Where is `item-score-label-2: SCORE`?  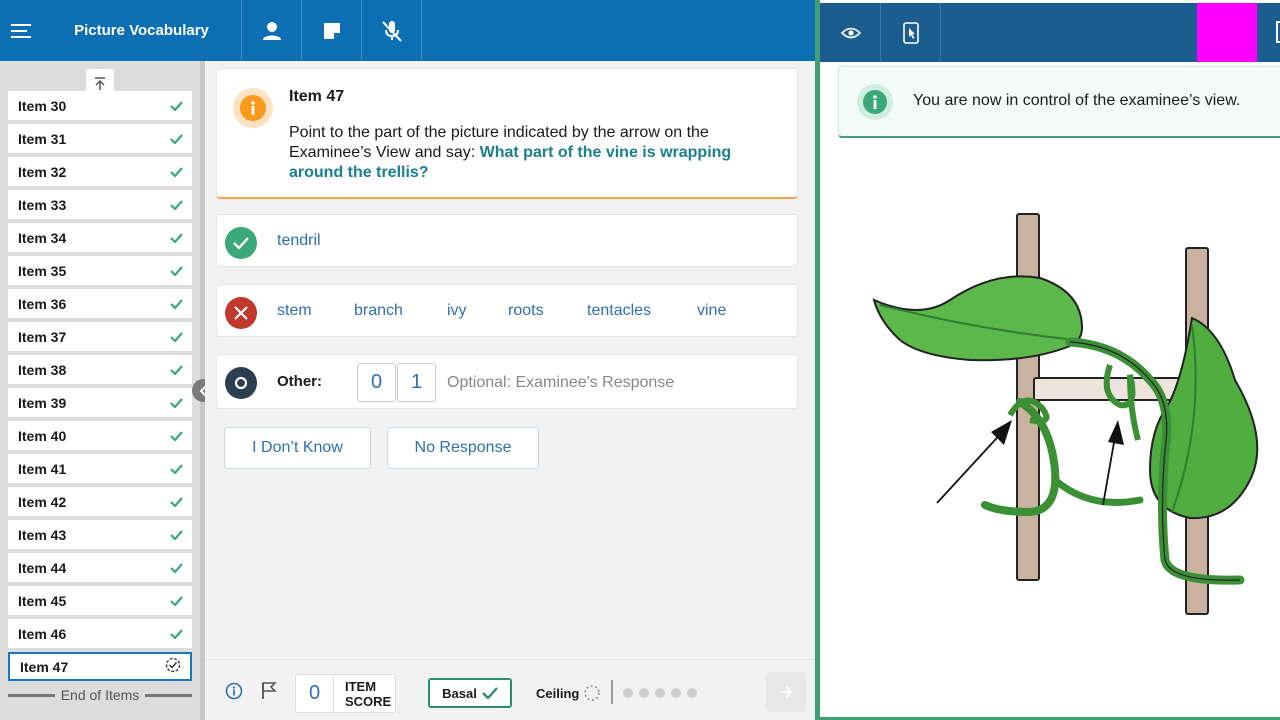
item-score-label-2: SCORE is located at coordinates (368, 701).